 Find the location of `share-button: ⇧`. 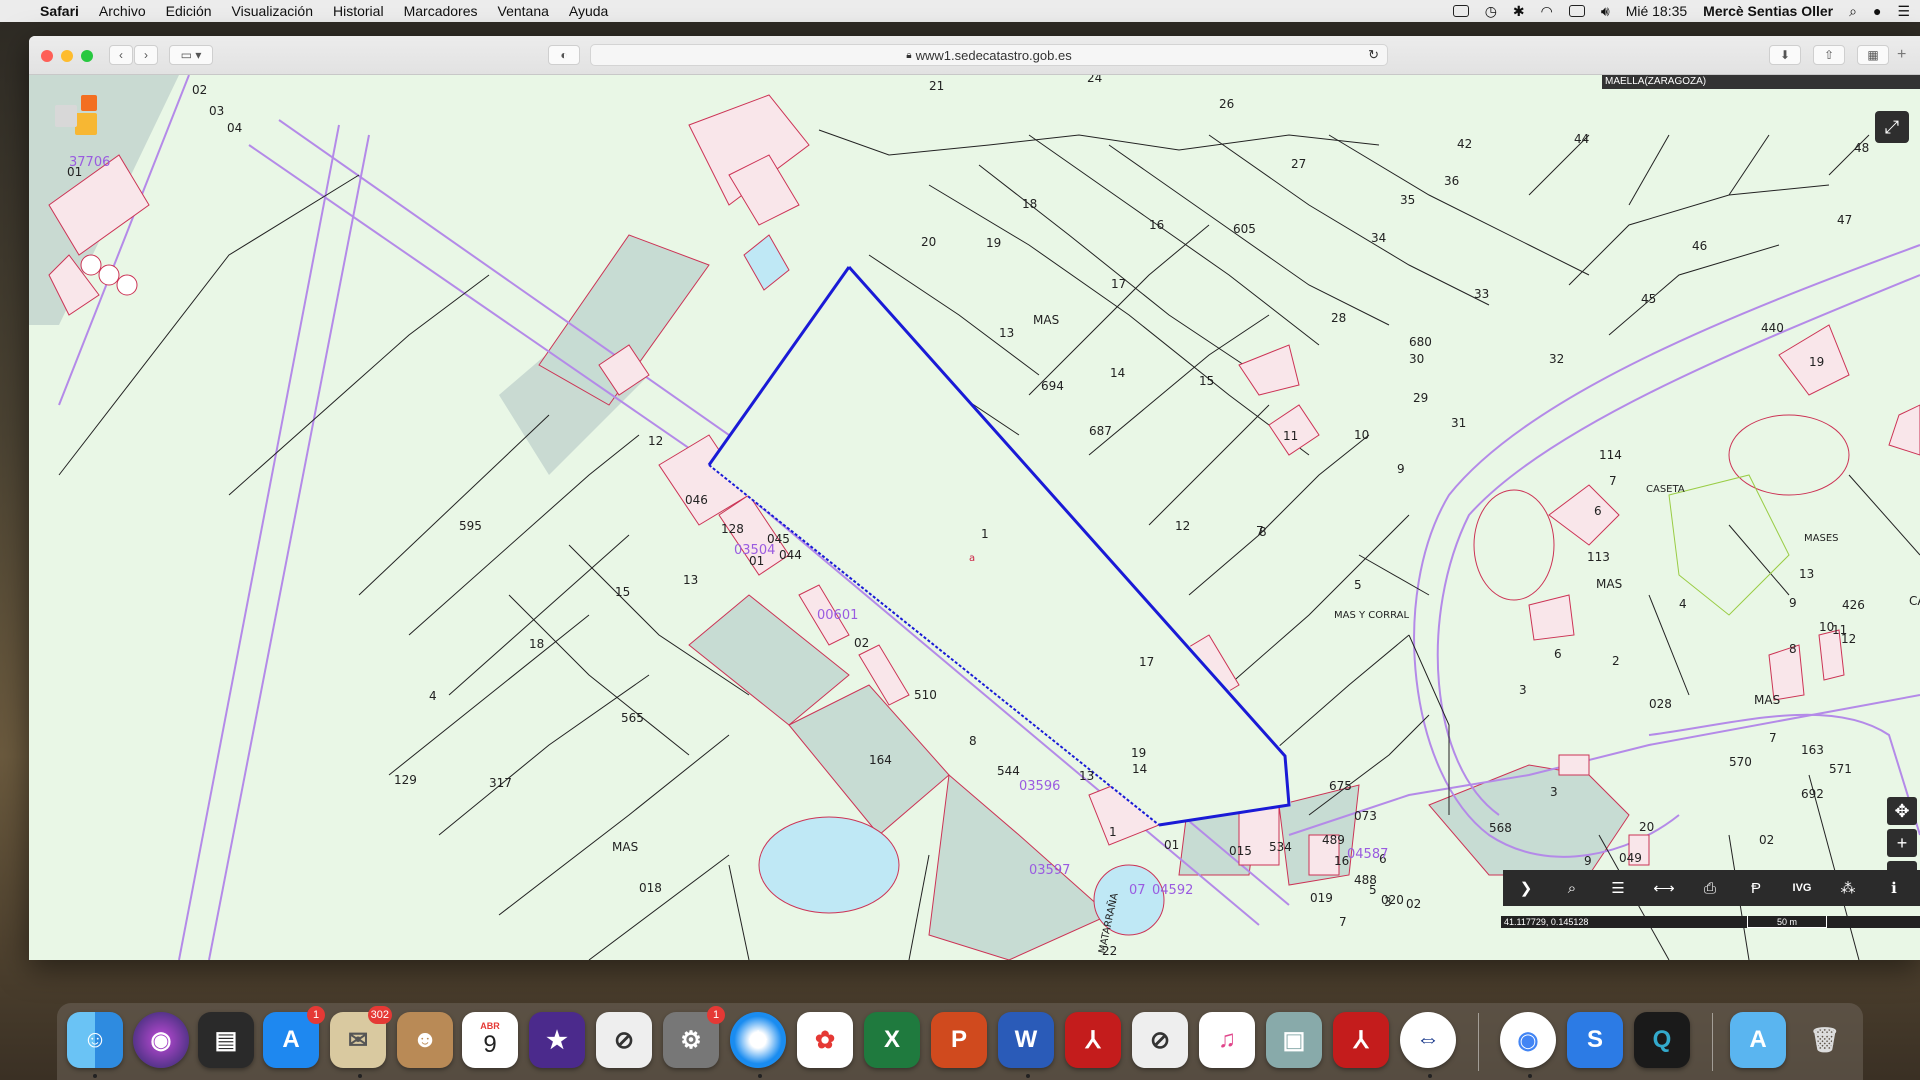

share-button: ⇧ is located at coordinates (1829, 55).